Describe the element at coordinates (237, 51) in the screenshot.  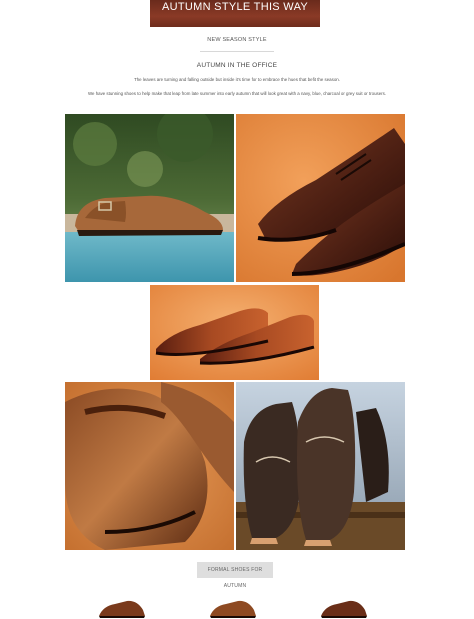
I see `divider` at that location.